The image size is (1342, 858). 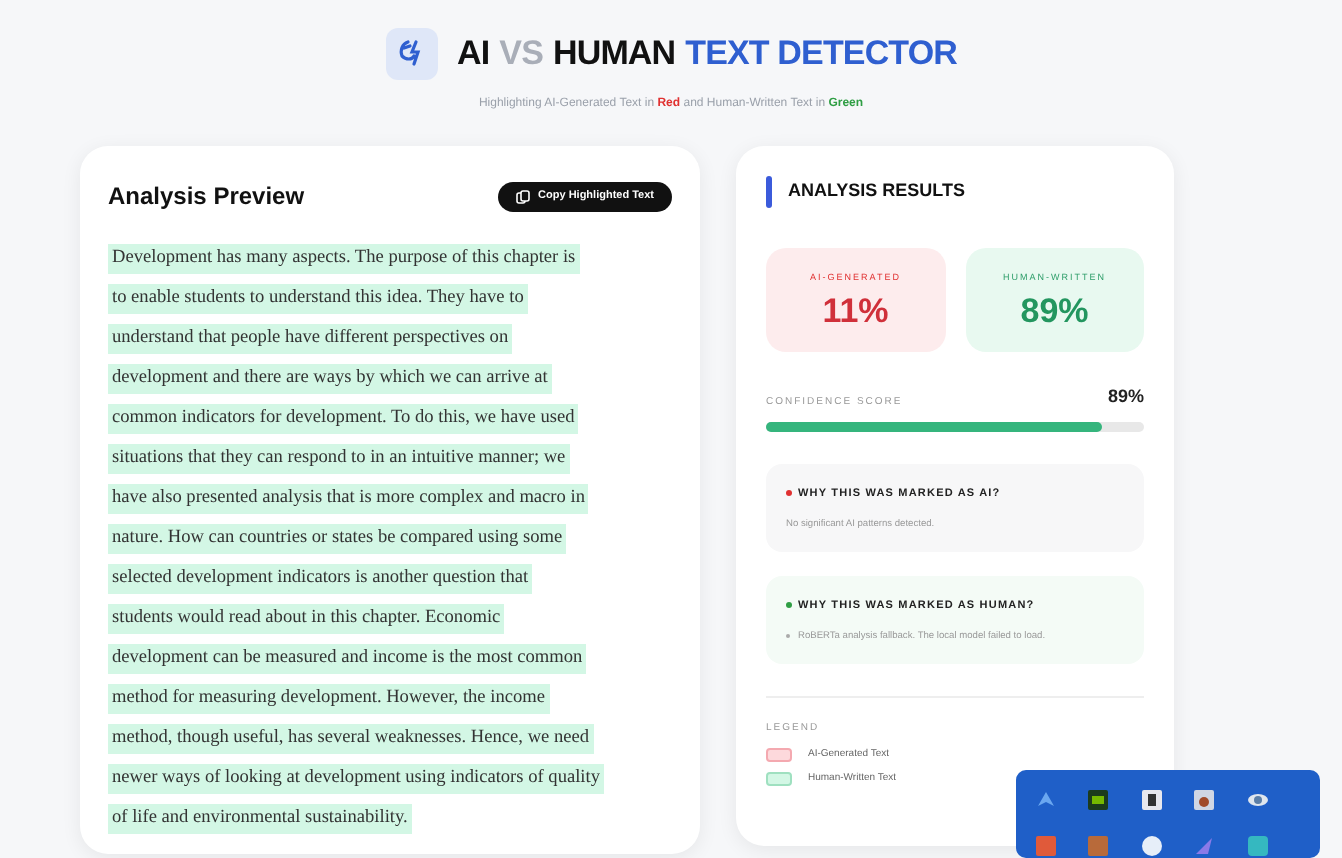 I want to click on human-highlighted-text: situations that they can respond to in an intuitive manner; we, so click(x=339, y=459).